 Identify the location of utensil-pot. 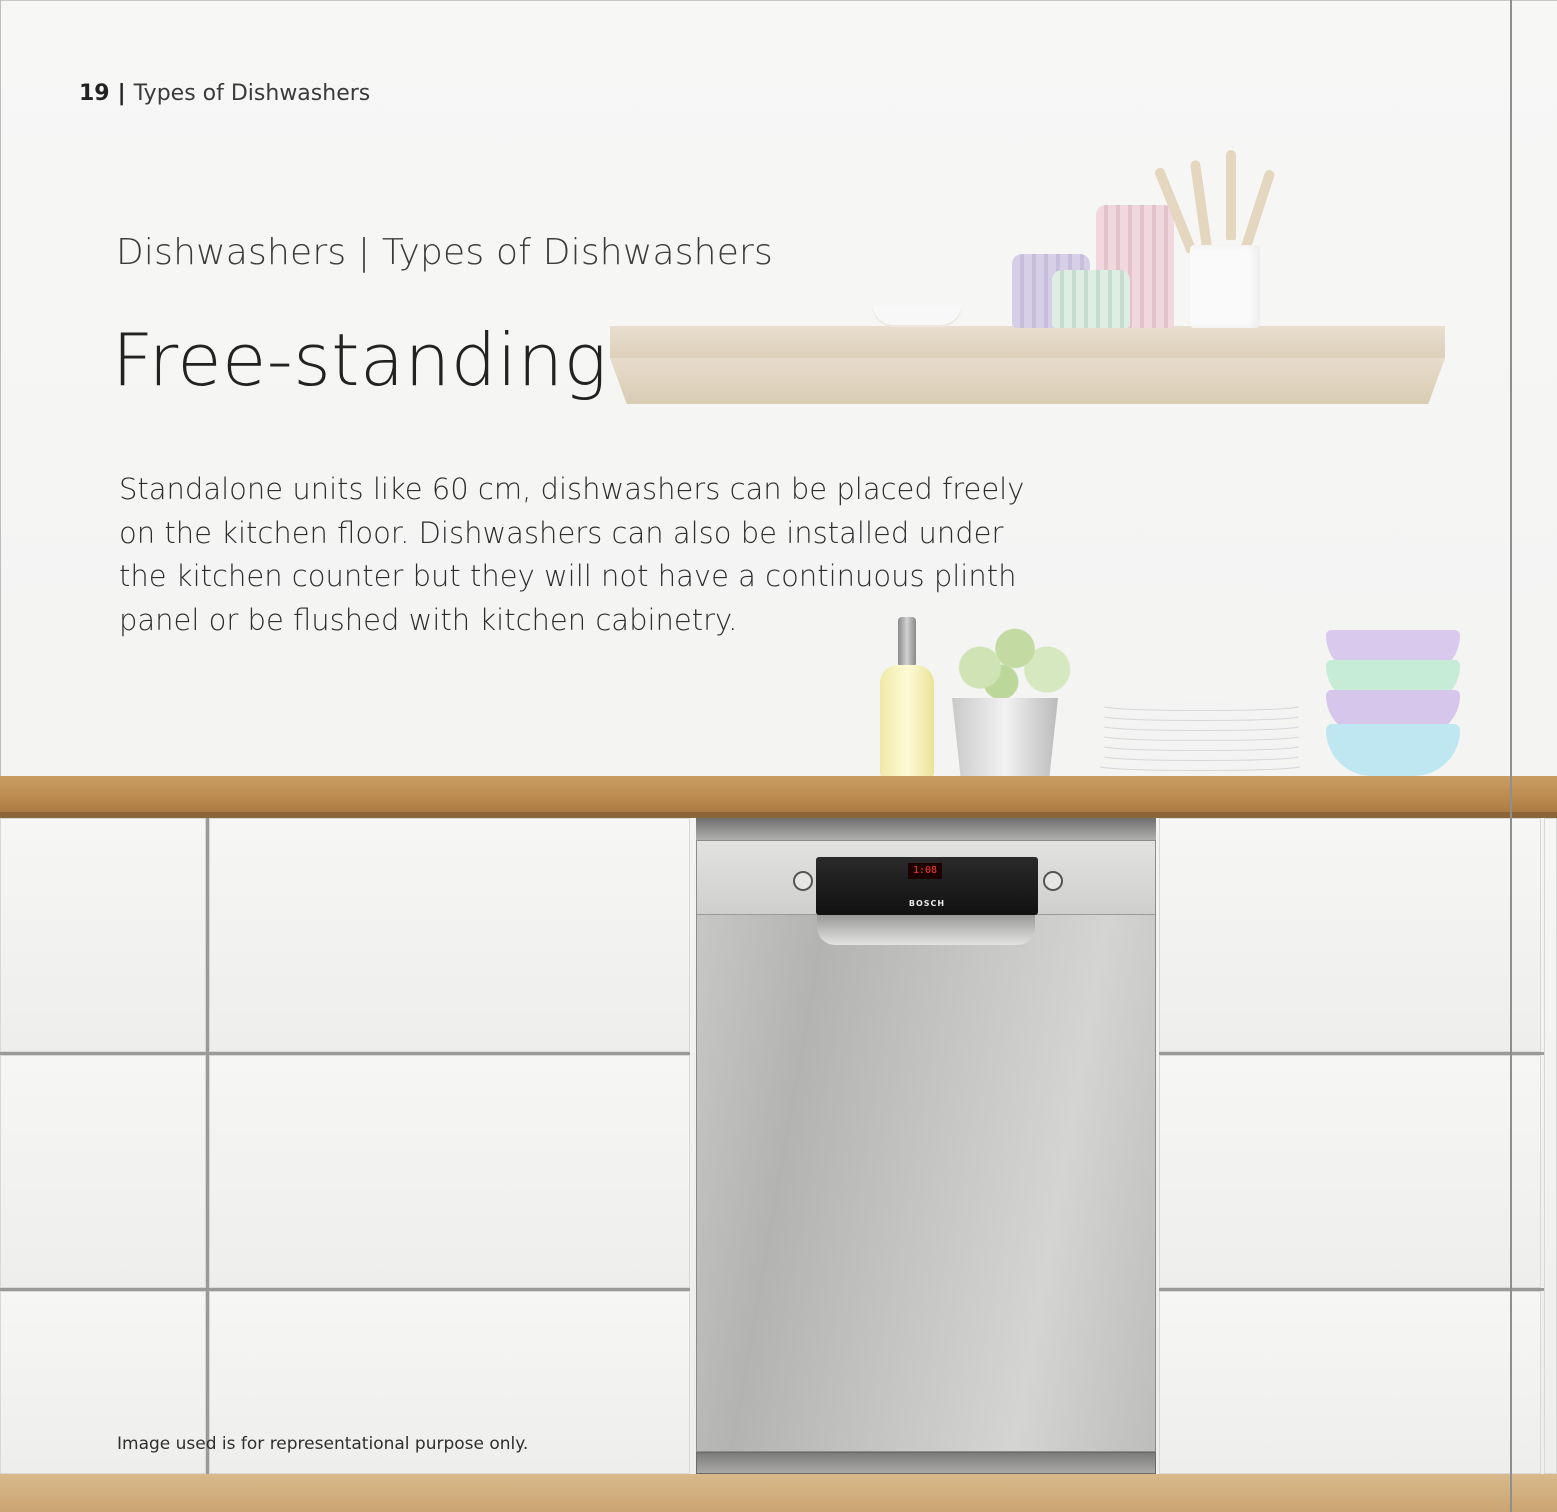
(1225, 286).